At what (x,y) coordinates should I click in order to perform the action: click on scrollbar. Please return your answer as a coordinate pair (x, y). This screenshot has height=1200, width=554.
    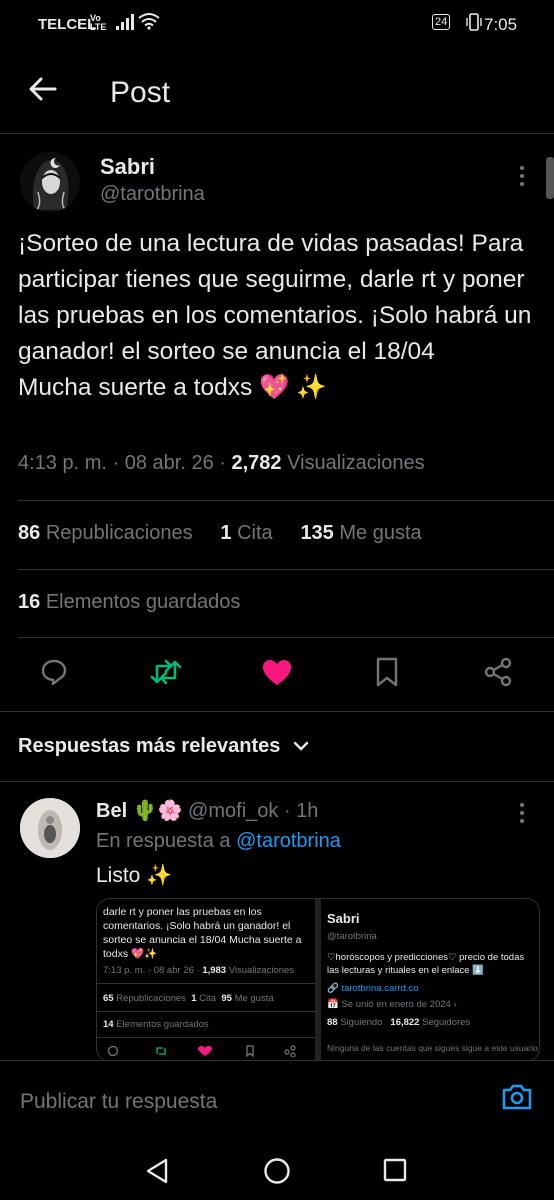
    Looking at the image, I should click on (550, 178).